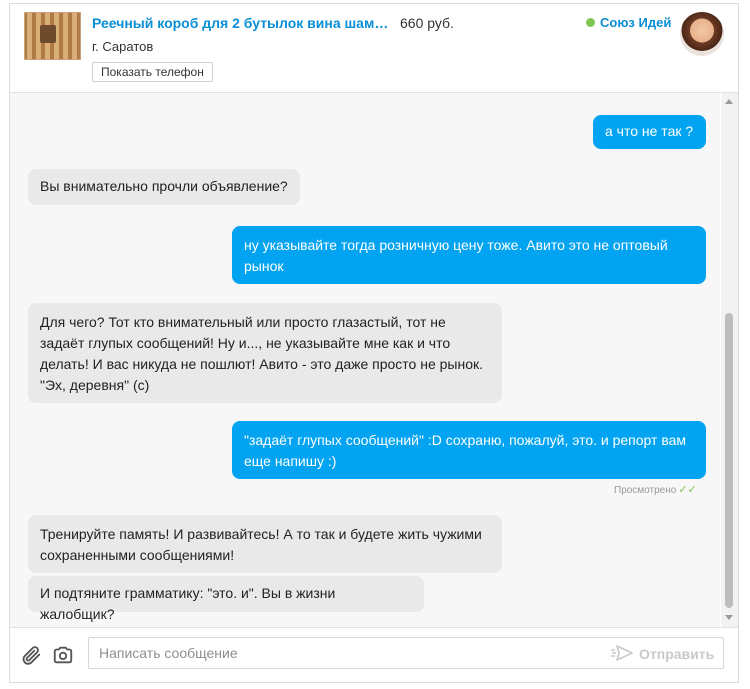 The height and width of the screenshot is (689, 750). Describe the element at coordinates (729, 617) in the screenshot. I see `scroll-down-arrow-icon` at that location.